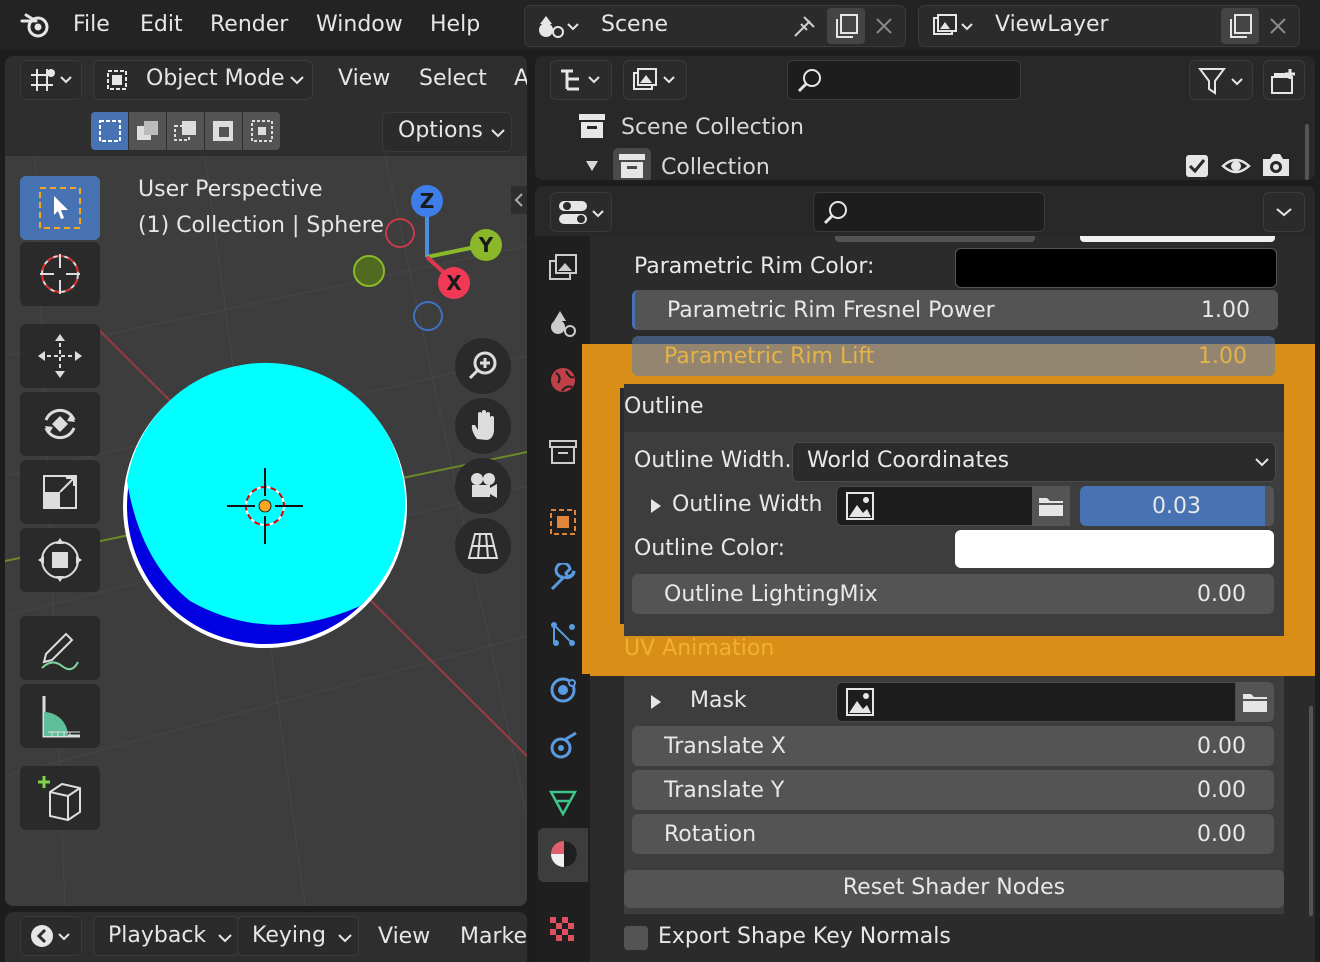 The width and height of the screenshot is (1320, 962). I want to click on rim-color-swatch, so click(1116, 268).